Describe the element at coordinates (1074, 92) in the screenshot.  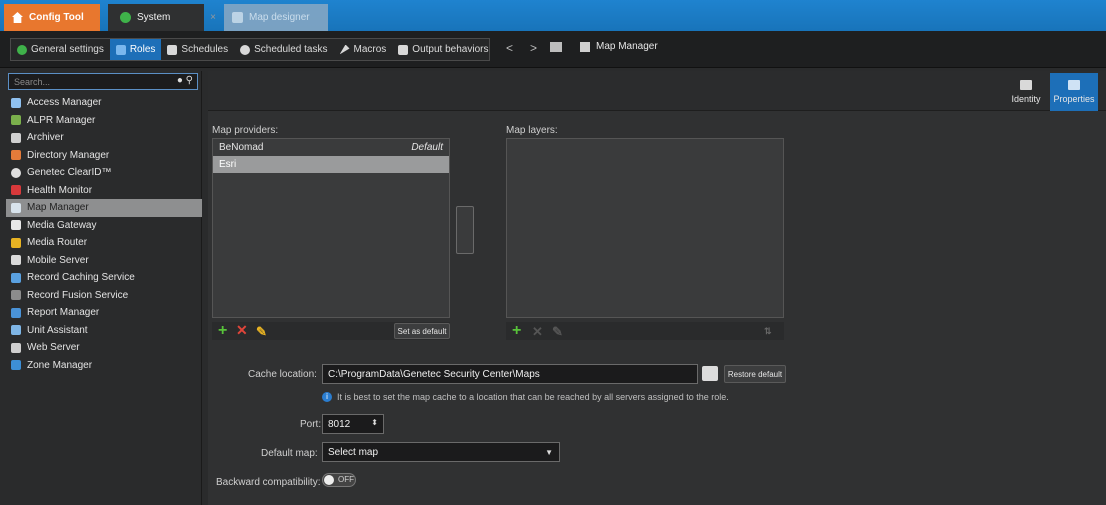
I see `tab-properties: Properties` at that location.